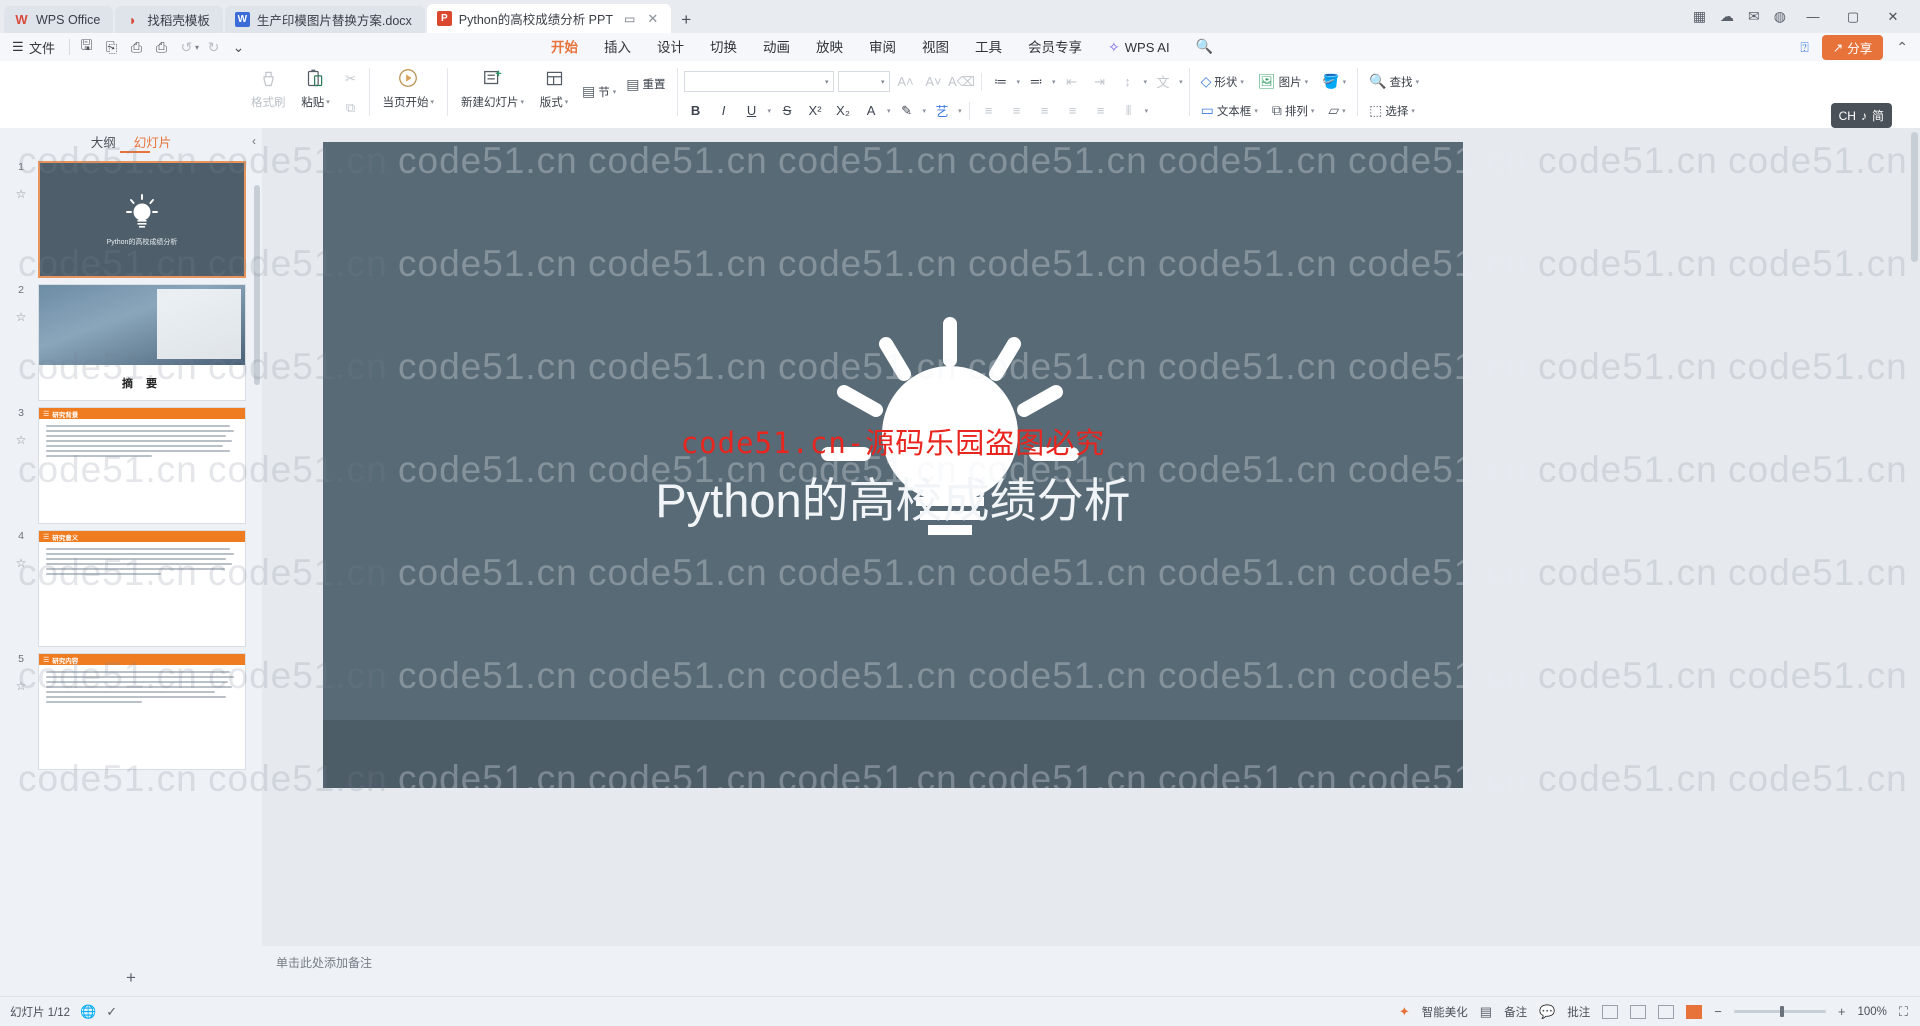 Image resolution: width=1920 pixels, height=1026 pixels. What do you see at coordinates (629, 19) in the screenshot?
I see `tab-monitor-icon: ▭` at bounding box center [629, 19].